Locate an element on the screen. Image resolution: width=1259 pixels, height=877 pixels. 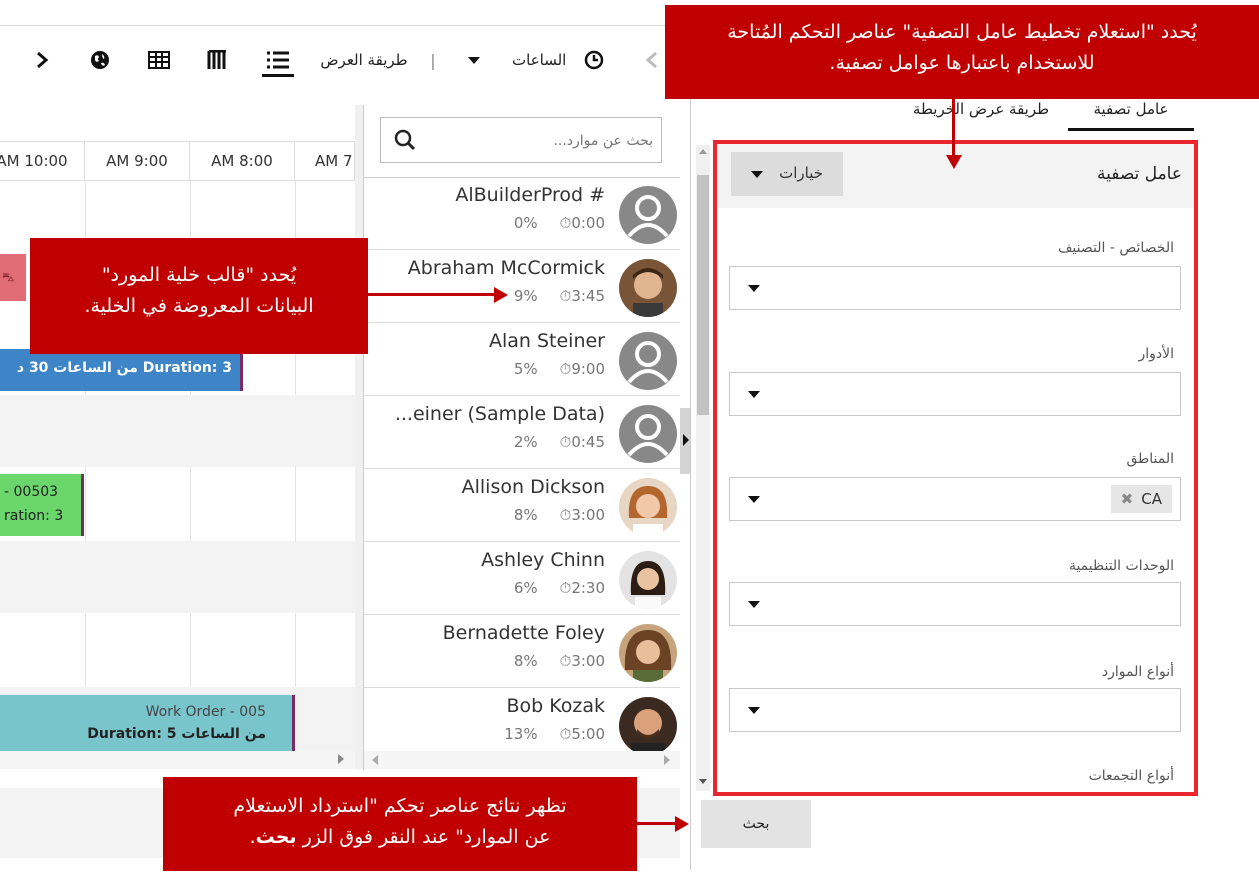
filter-label-roles: الأدوار is located at coordinates (1156, 354).